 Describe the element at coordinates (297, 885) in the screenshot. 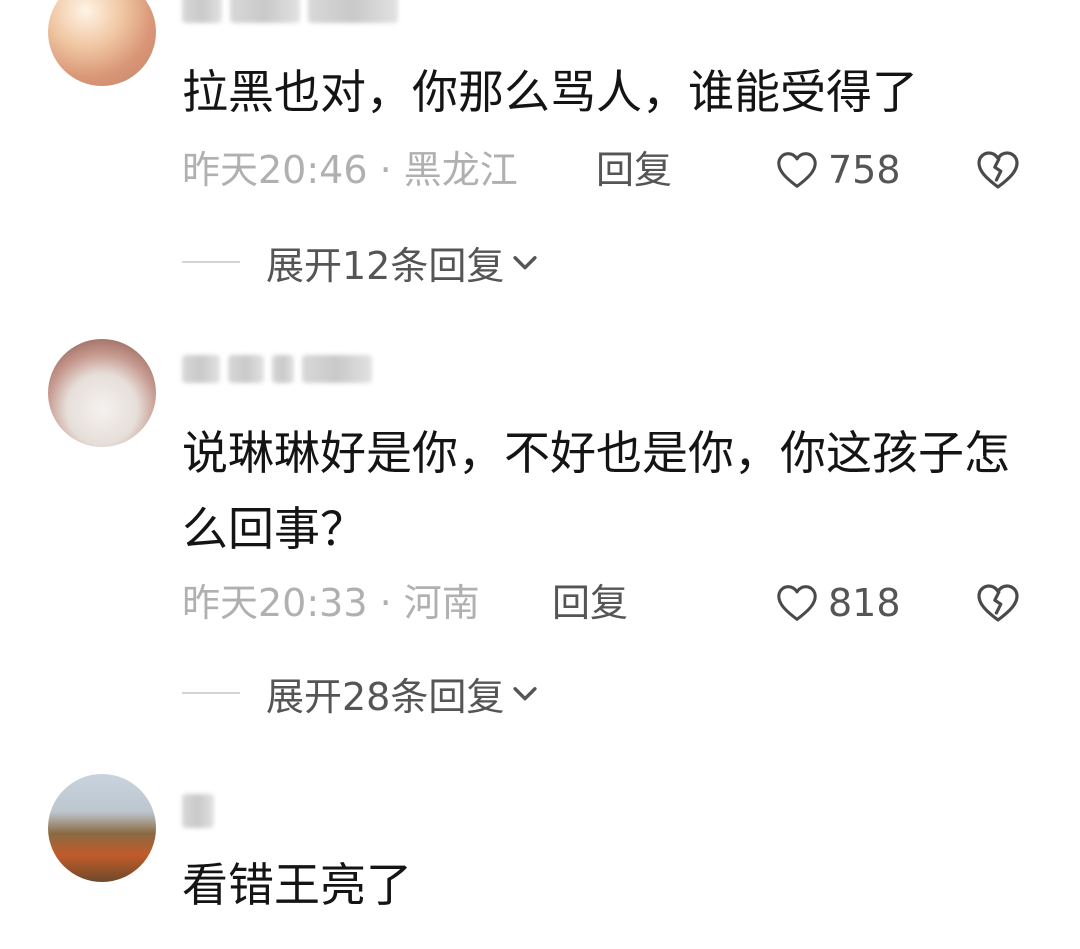

I see `comment-text: 看错王亮了` at that location.